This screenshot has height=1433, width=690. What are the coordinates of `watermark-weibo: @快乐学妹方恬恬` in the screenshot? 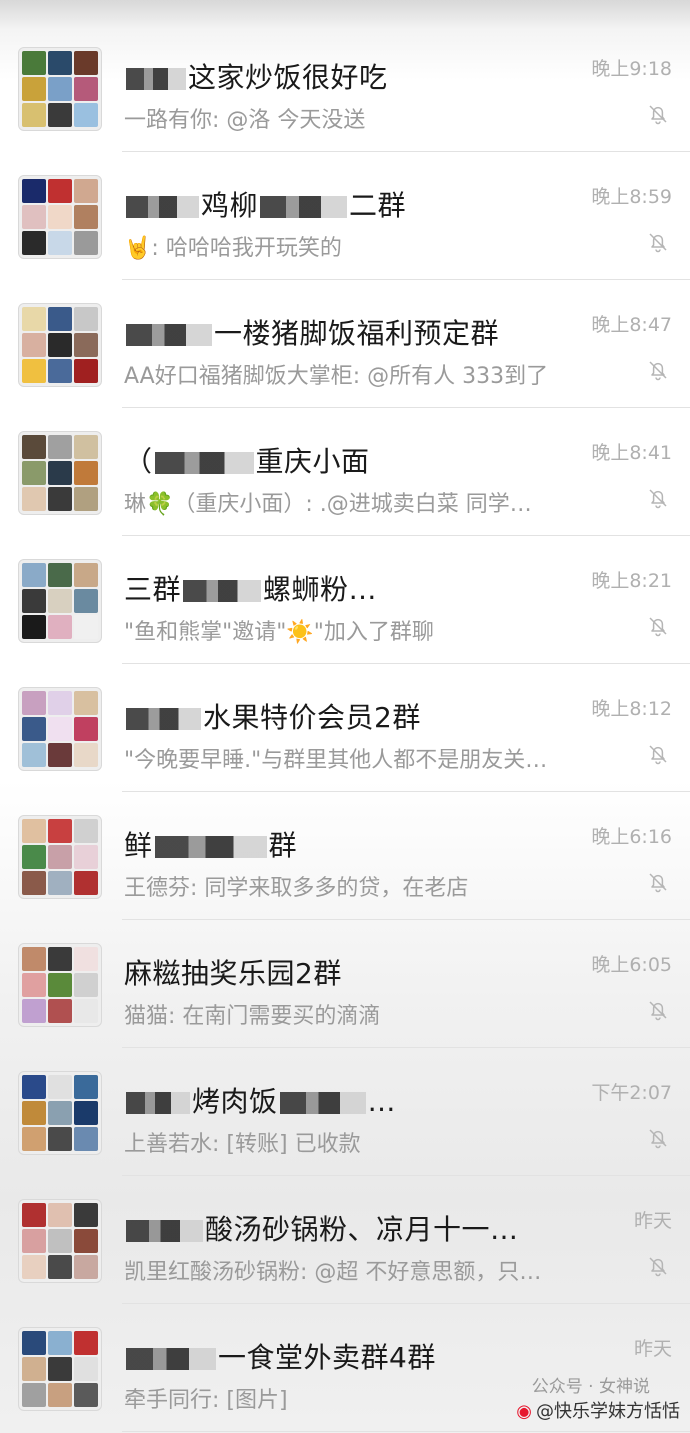 It's located at (608, 1411).